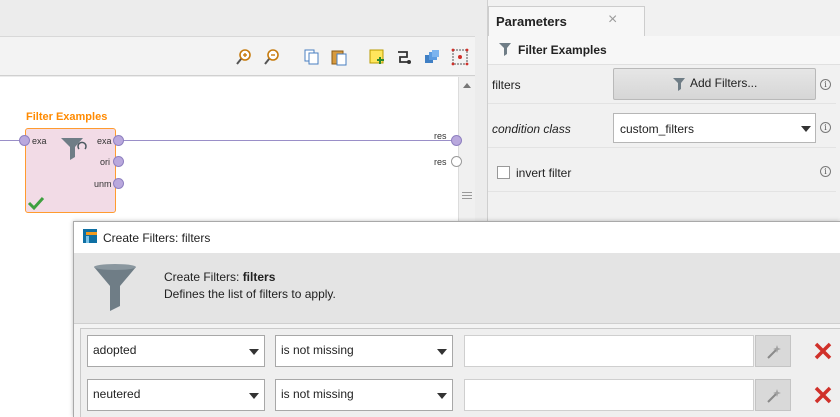 The width and height of the screenshot is (840, 417). I want to click on filter-attribute-select: adopted, so click(176, 351).